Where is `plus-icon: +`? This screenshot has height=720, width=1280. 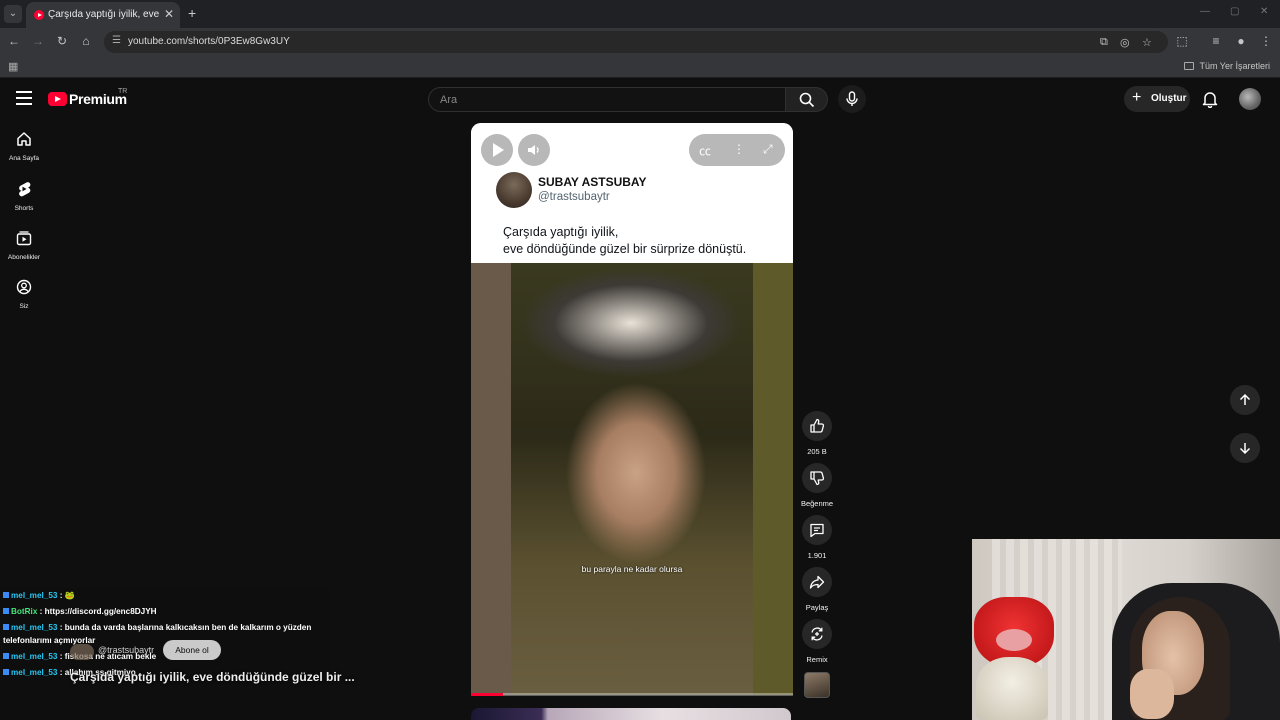 plus-icon: + is located at coordinates (1137, 97).